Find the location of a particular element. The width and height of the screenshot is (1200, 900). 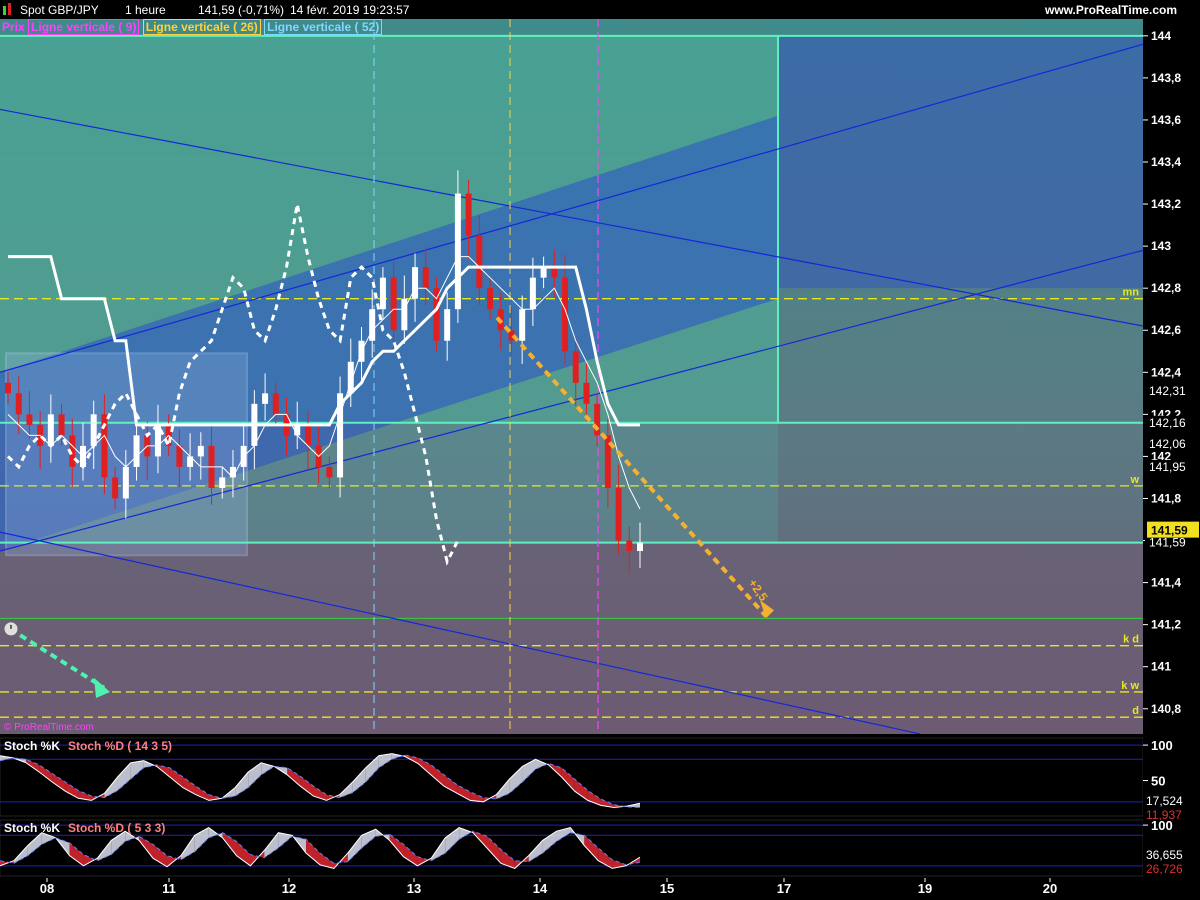

watermark: © ProRealTime.com is located at coordinates (49, 727).